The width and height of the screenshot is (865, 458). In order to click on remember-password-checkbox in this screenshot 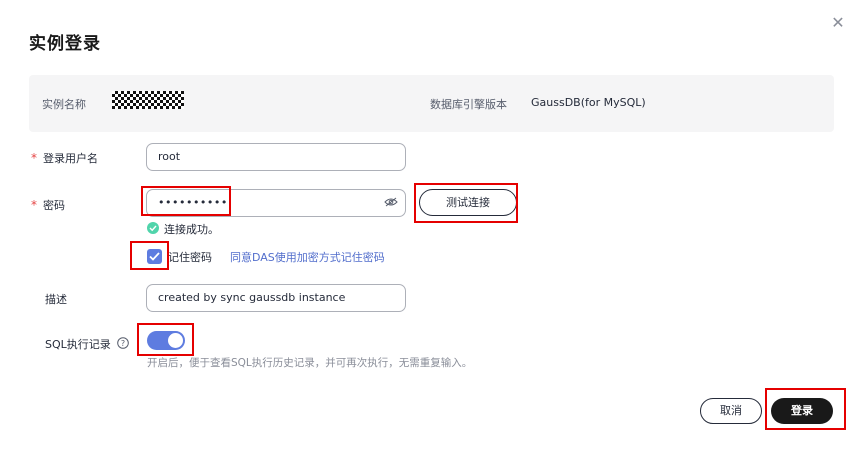, I will do `click(154, 256)`.